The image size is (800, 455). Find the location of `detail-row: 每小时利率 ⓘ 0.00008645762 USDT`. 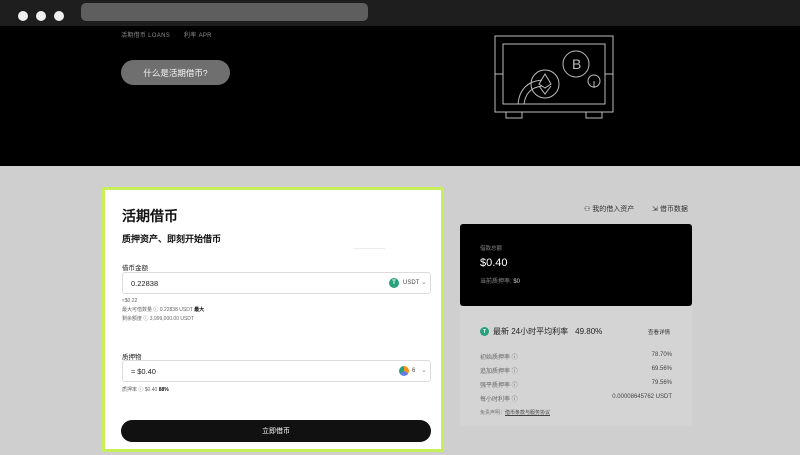

detail-row: 每小时利率 ⓘ 0.00008645762 USDT is located at coordinates (576, 398).